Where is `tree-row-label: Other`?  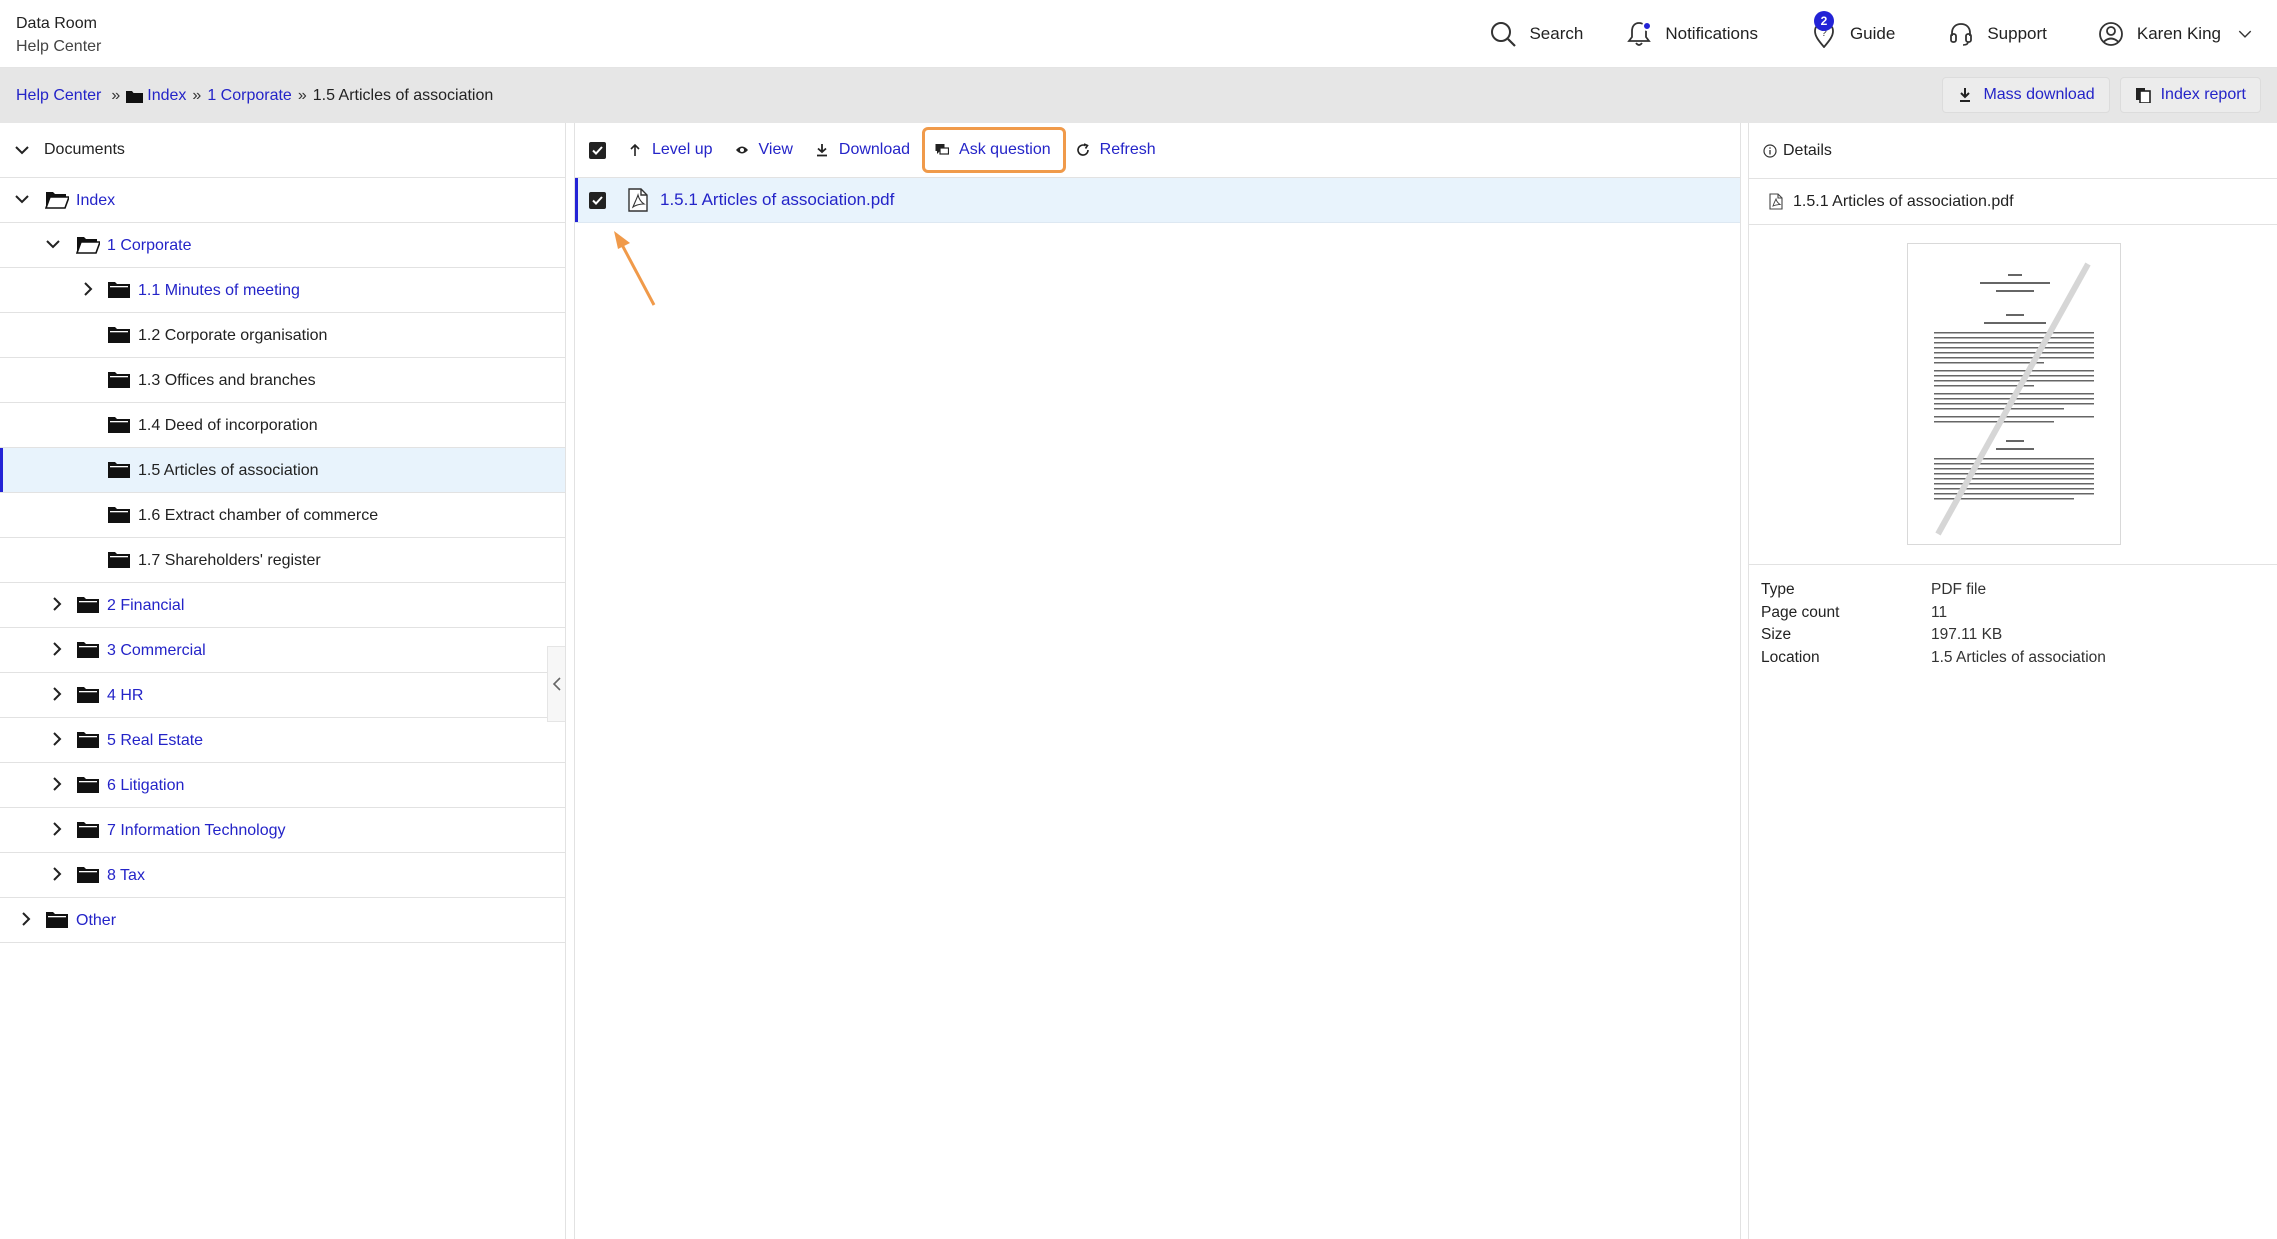
tree-row-label: Other is located at coordinates (96, 921).